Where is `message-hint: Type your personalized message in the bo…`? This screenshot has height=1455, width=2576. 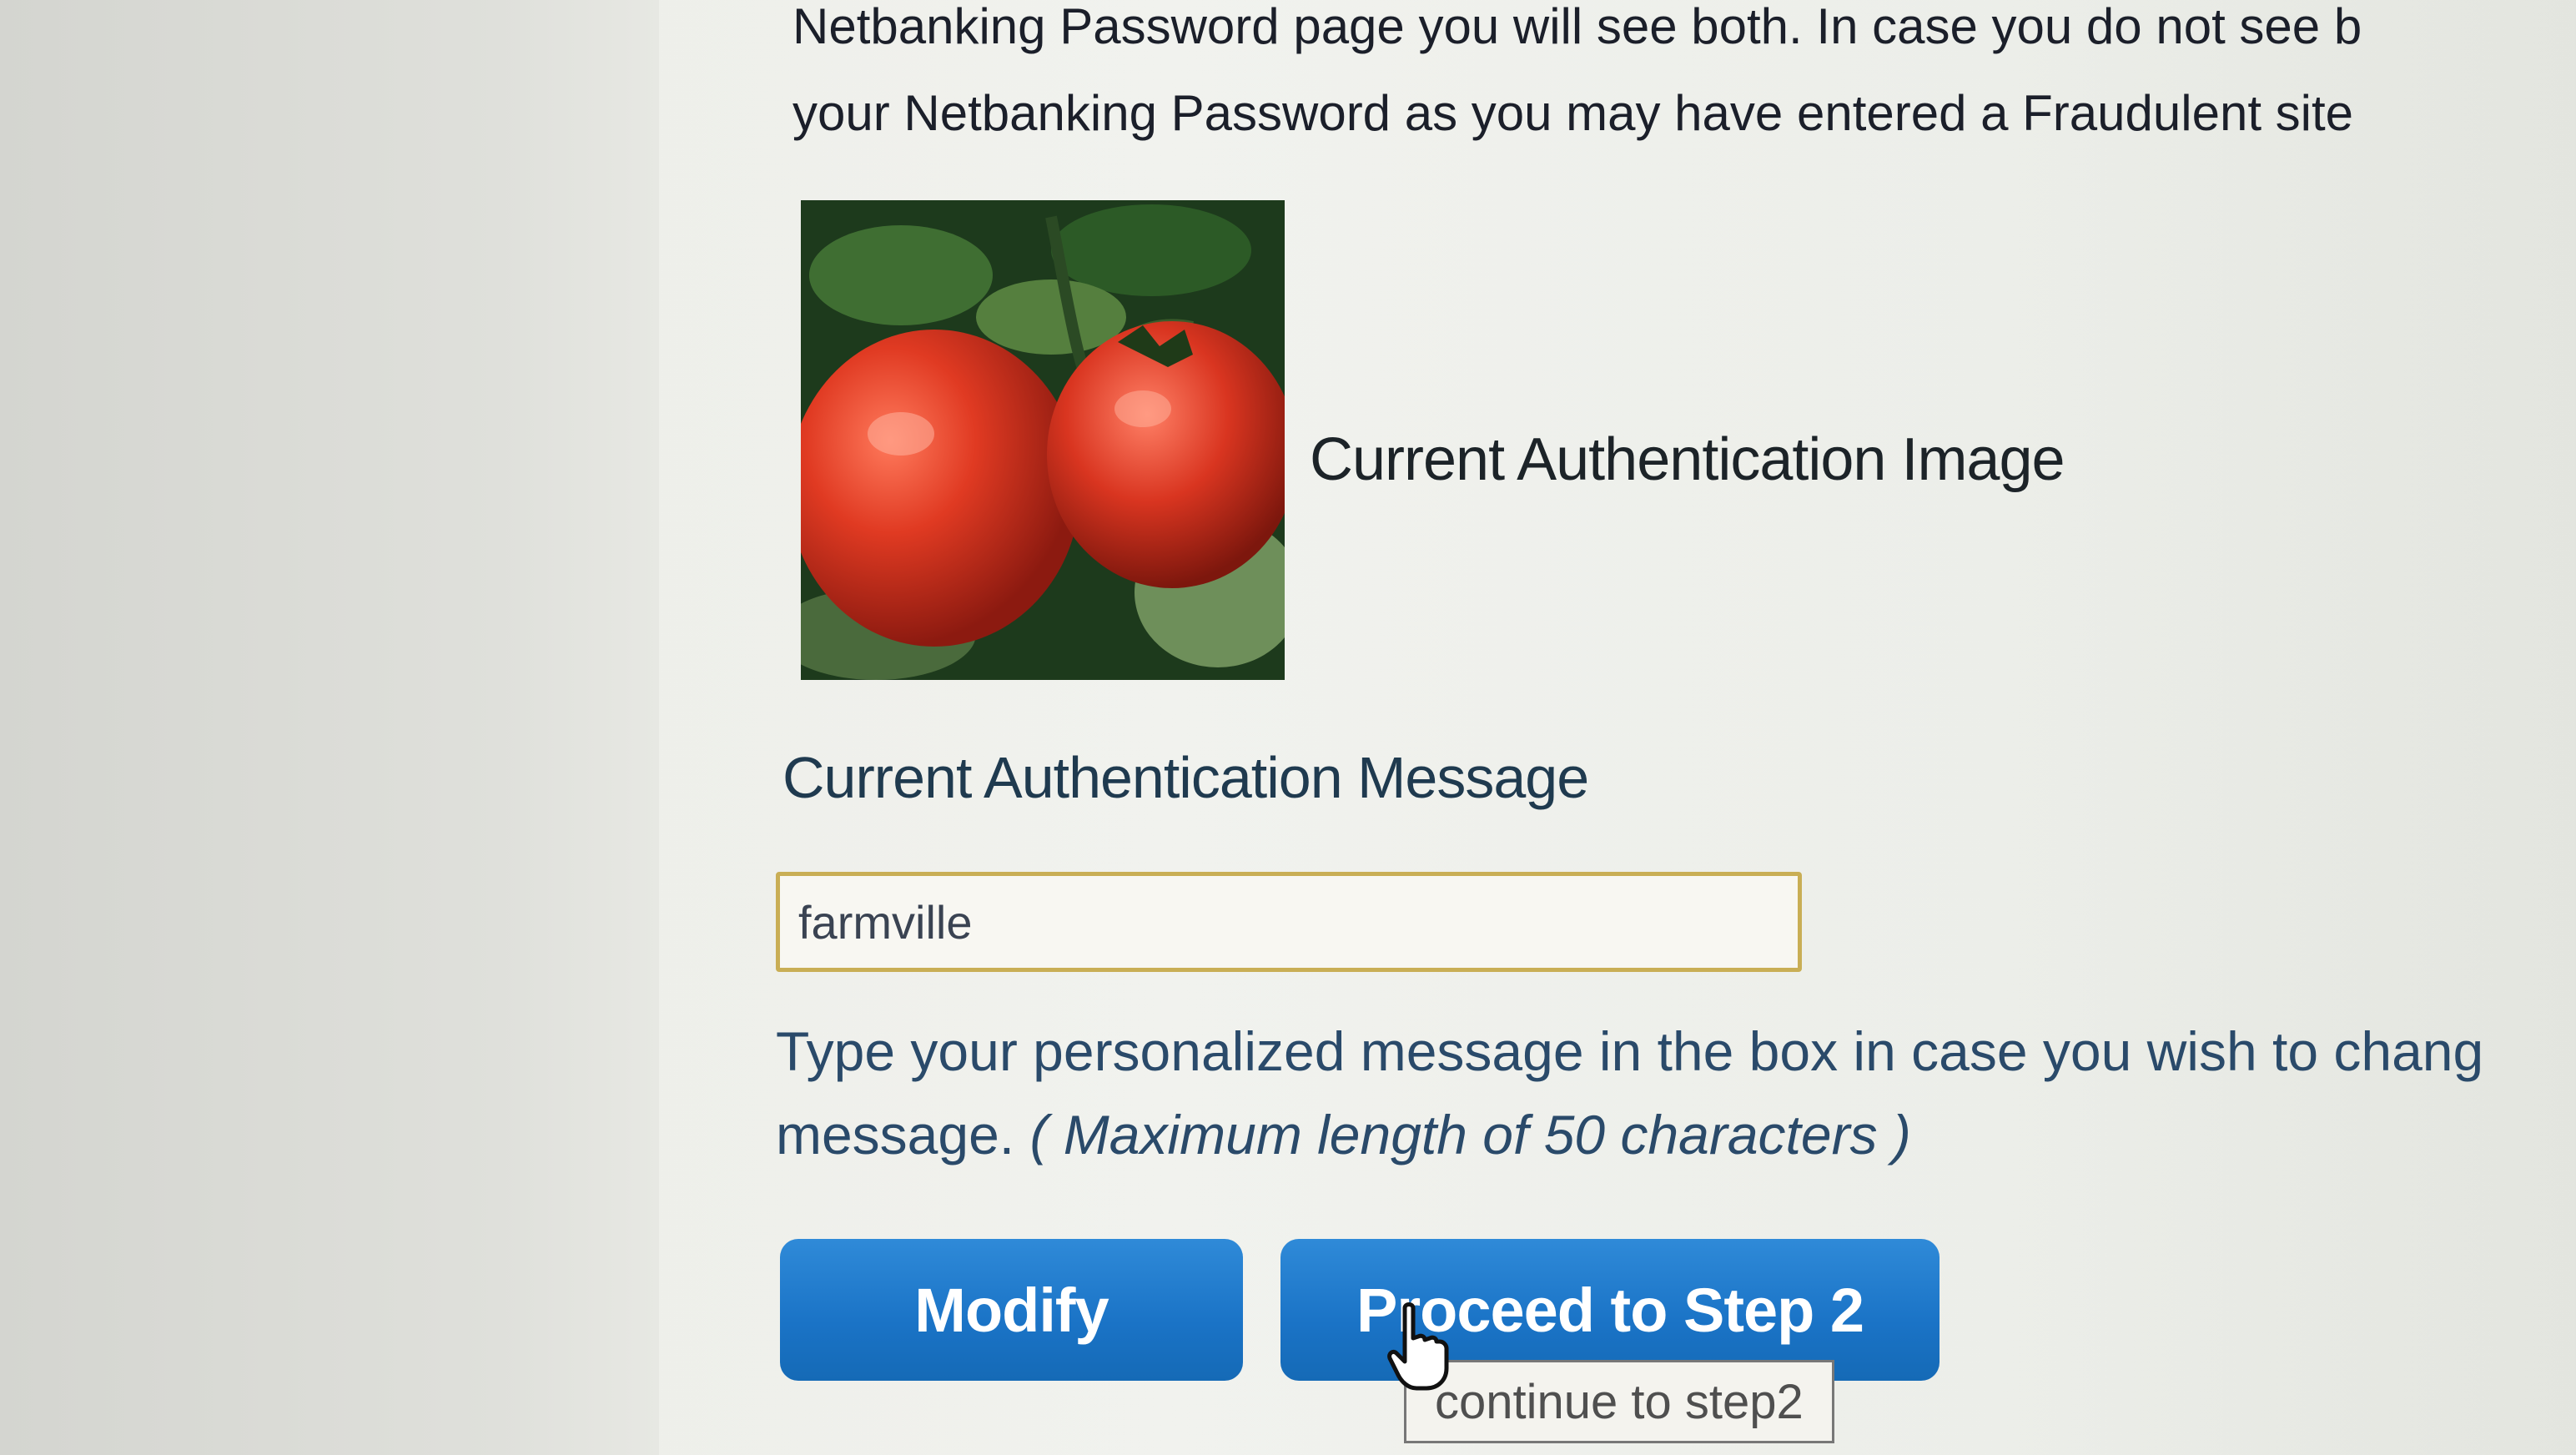 message-hint: Type your personalized message in the bo… is located at coordinates (1676, 1092).